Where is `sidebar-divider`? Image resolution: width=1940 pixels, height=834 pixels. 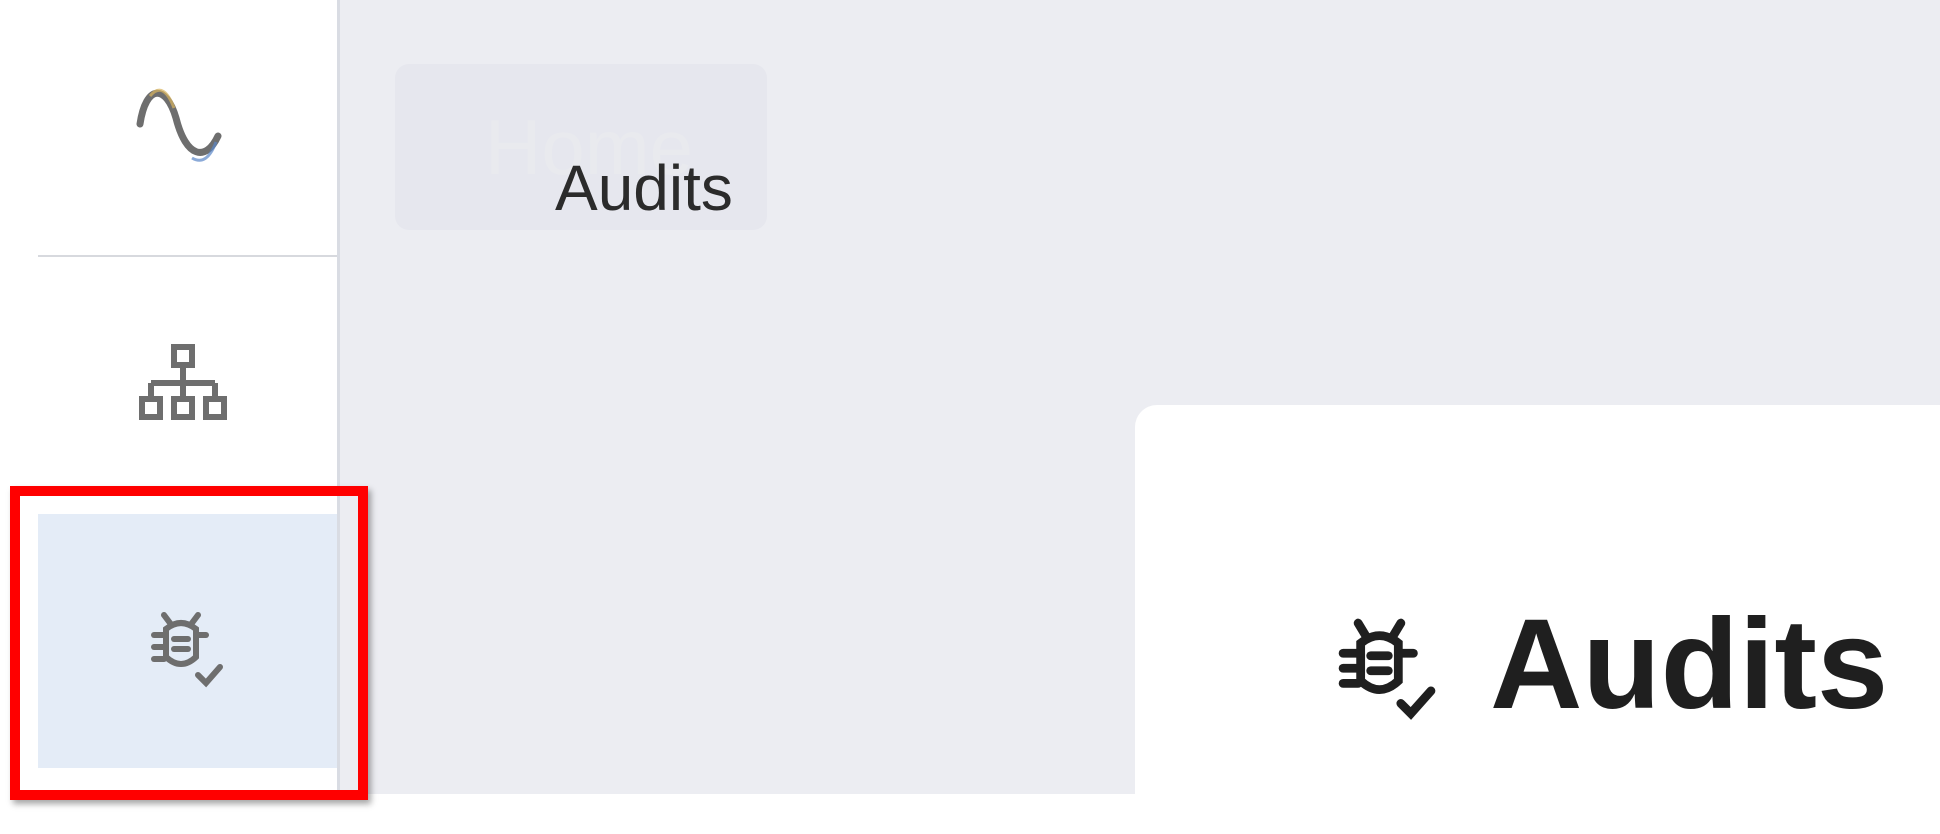
sidebar-divider is located at coordinates (187, 256).